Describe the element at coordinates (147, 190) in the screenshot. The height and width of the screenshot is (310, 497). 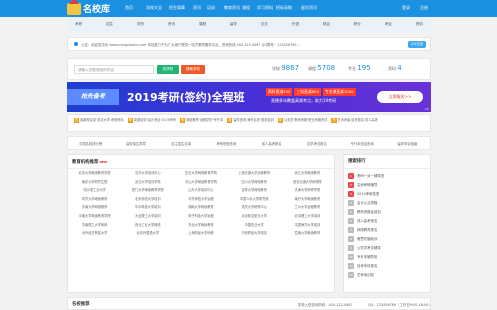
I see `school-link: 厦门大学继续教育学院` at that location.